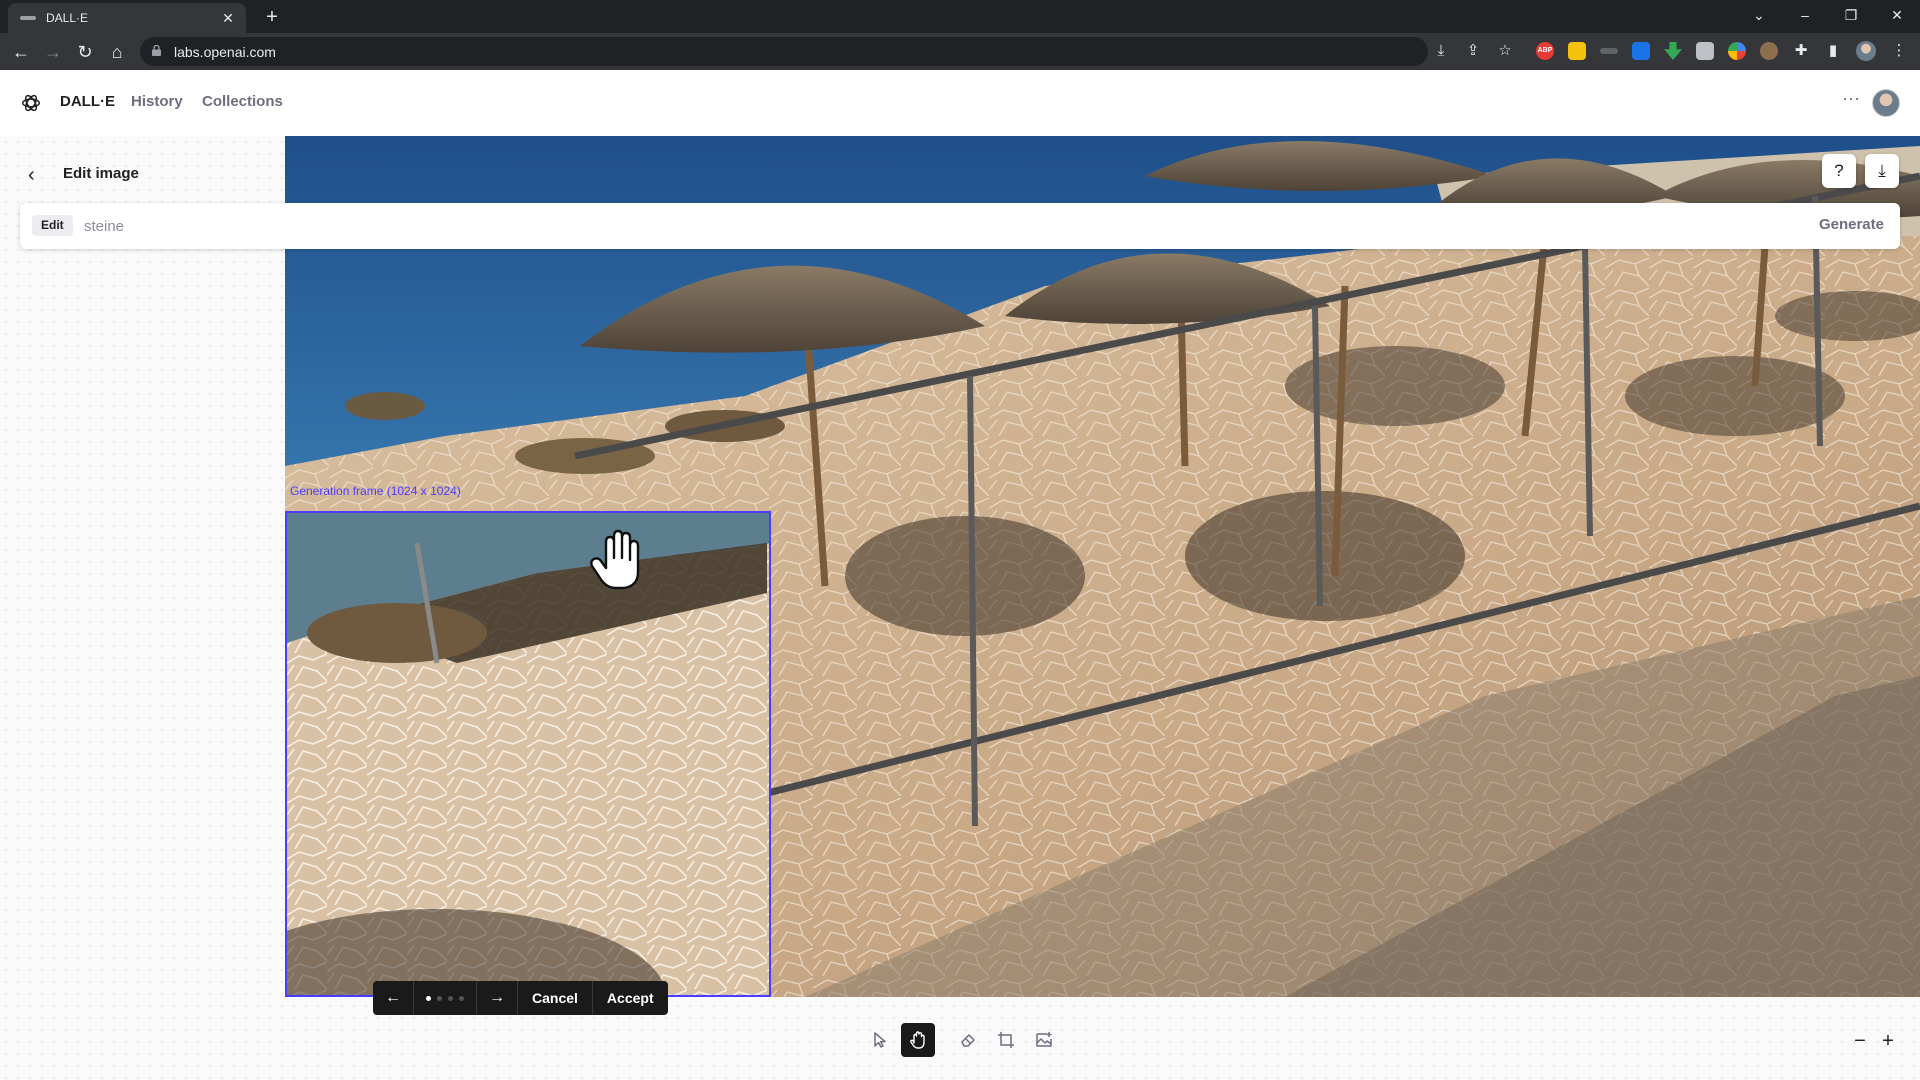 This screenshot has height=1080, width=1920. Describe the element at coordinates (117, 52) in the screenshot. I see `home-icon: ⌂` at that location.